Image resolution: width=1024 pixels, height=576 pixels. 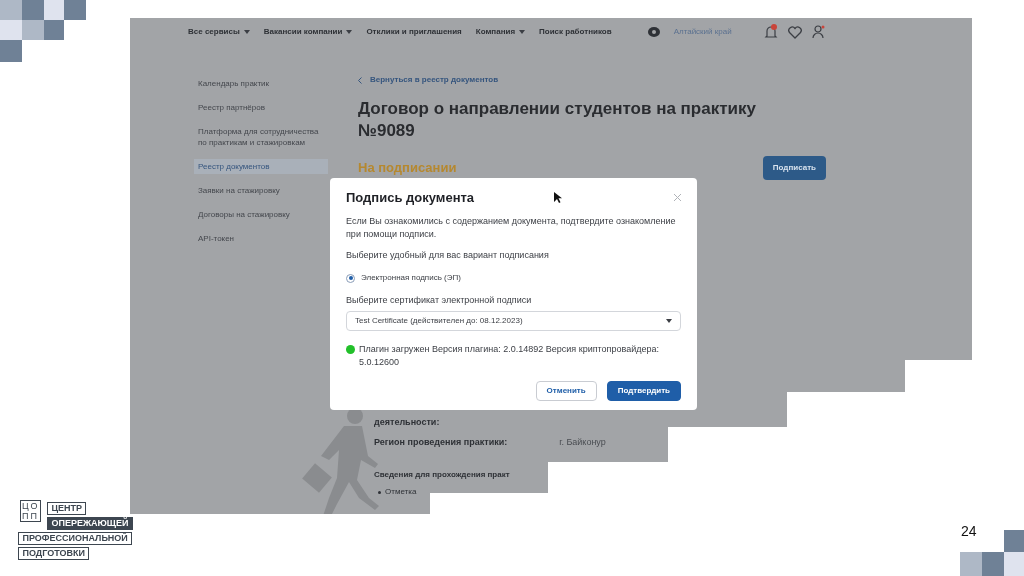 I want to click on document-title: Договор о направлении студентов на практику №9089, so click(x=557, y=120).